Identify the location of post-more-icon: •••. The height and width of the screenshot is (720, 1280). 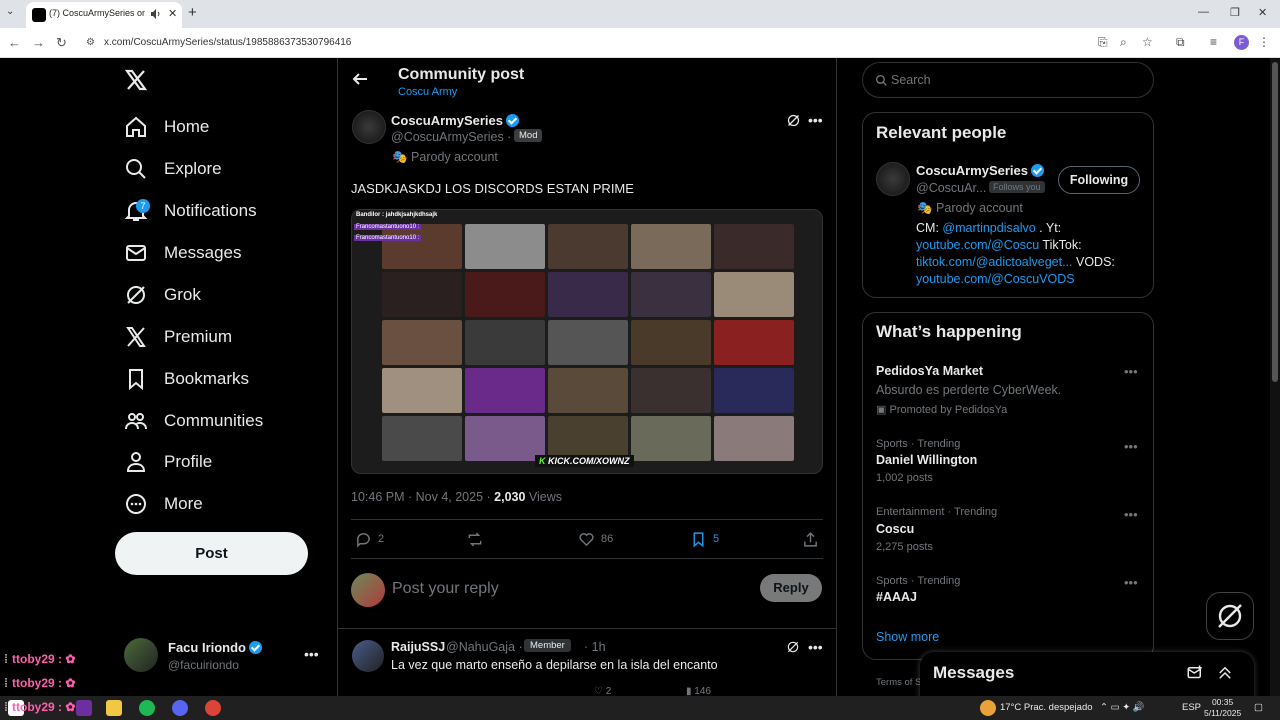
(815, 120).